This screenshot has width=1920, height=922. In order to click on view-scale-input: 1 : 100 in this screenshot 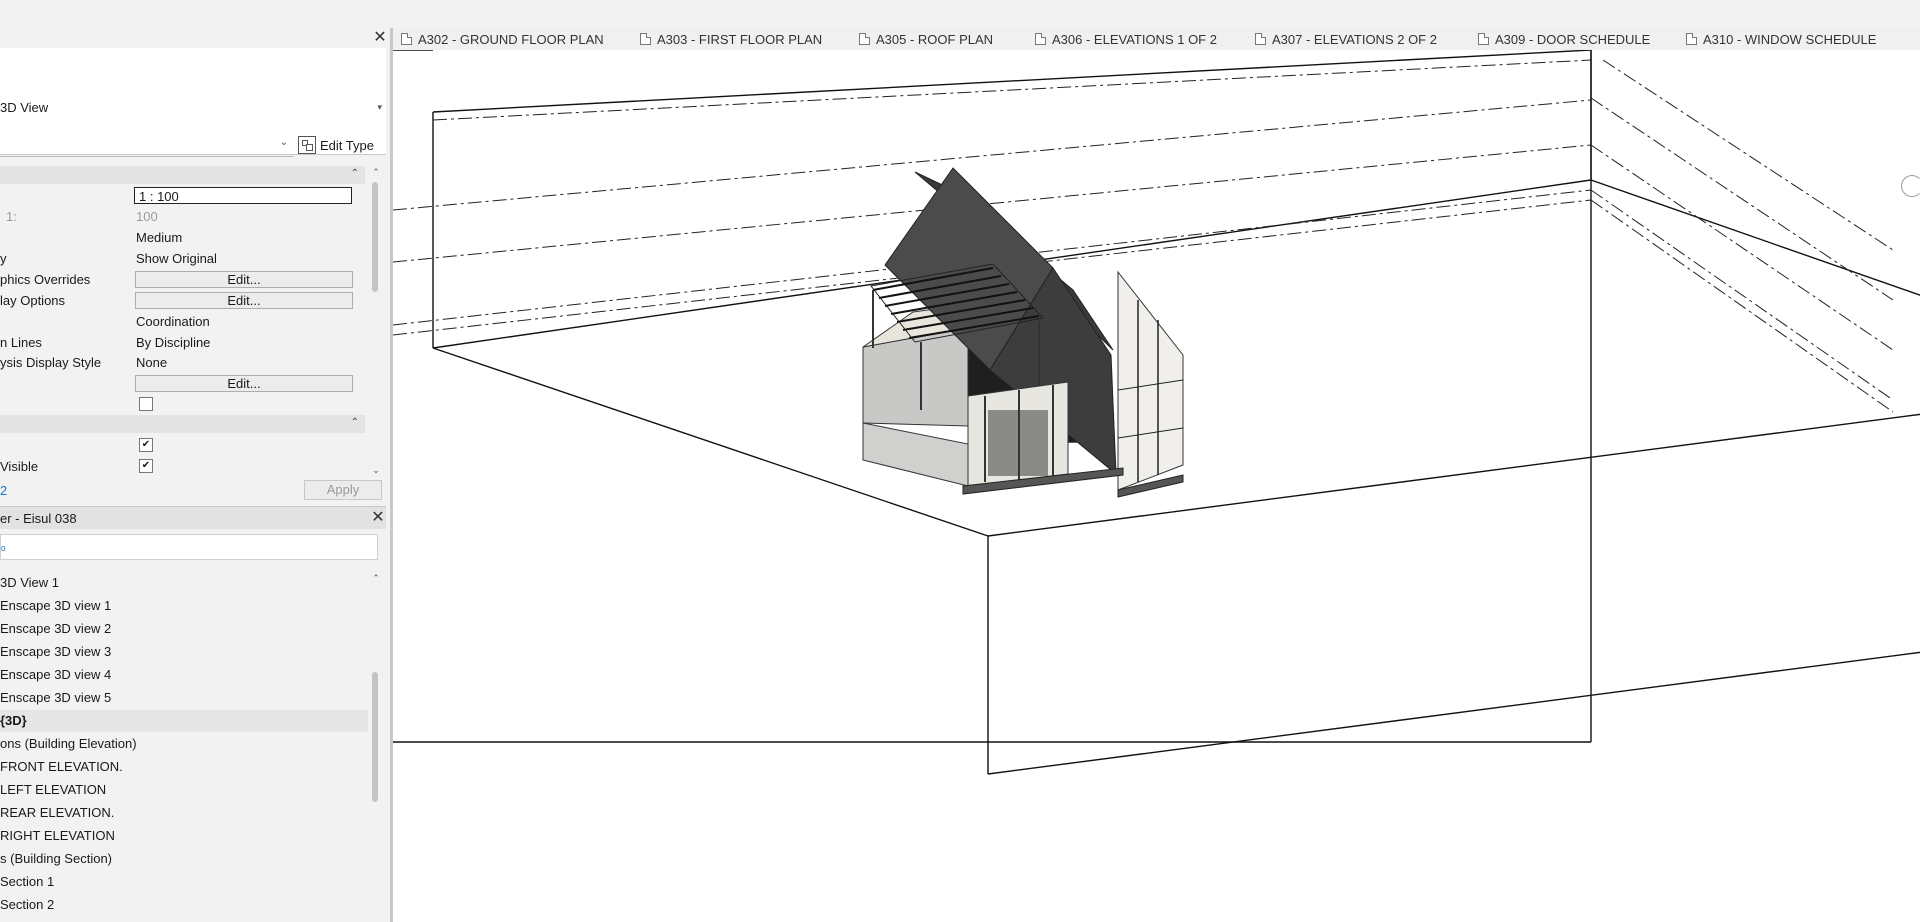, I will do `click(243, 195)`.